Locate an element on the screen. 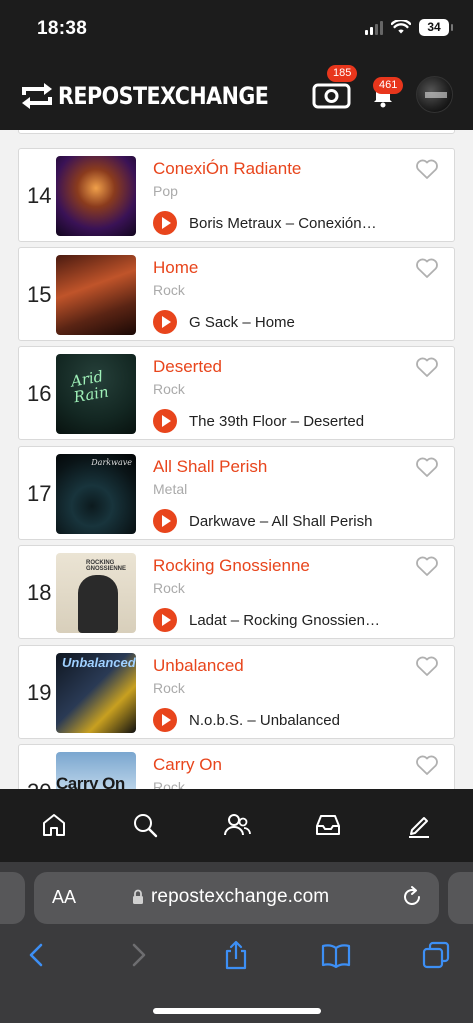 The height and width of the screenshot is (1023, 473). track-title: Home is located at coordinates (175, 268).